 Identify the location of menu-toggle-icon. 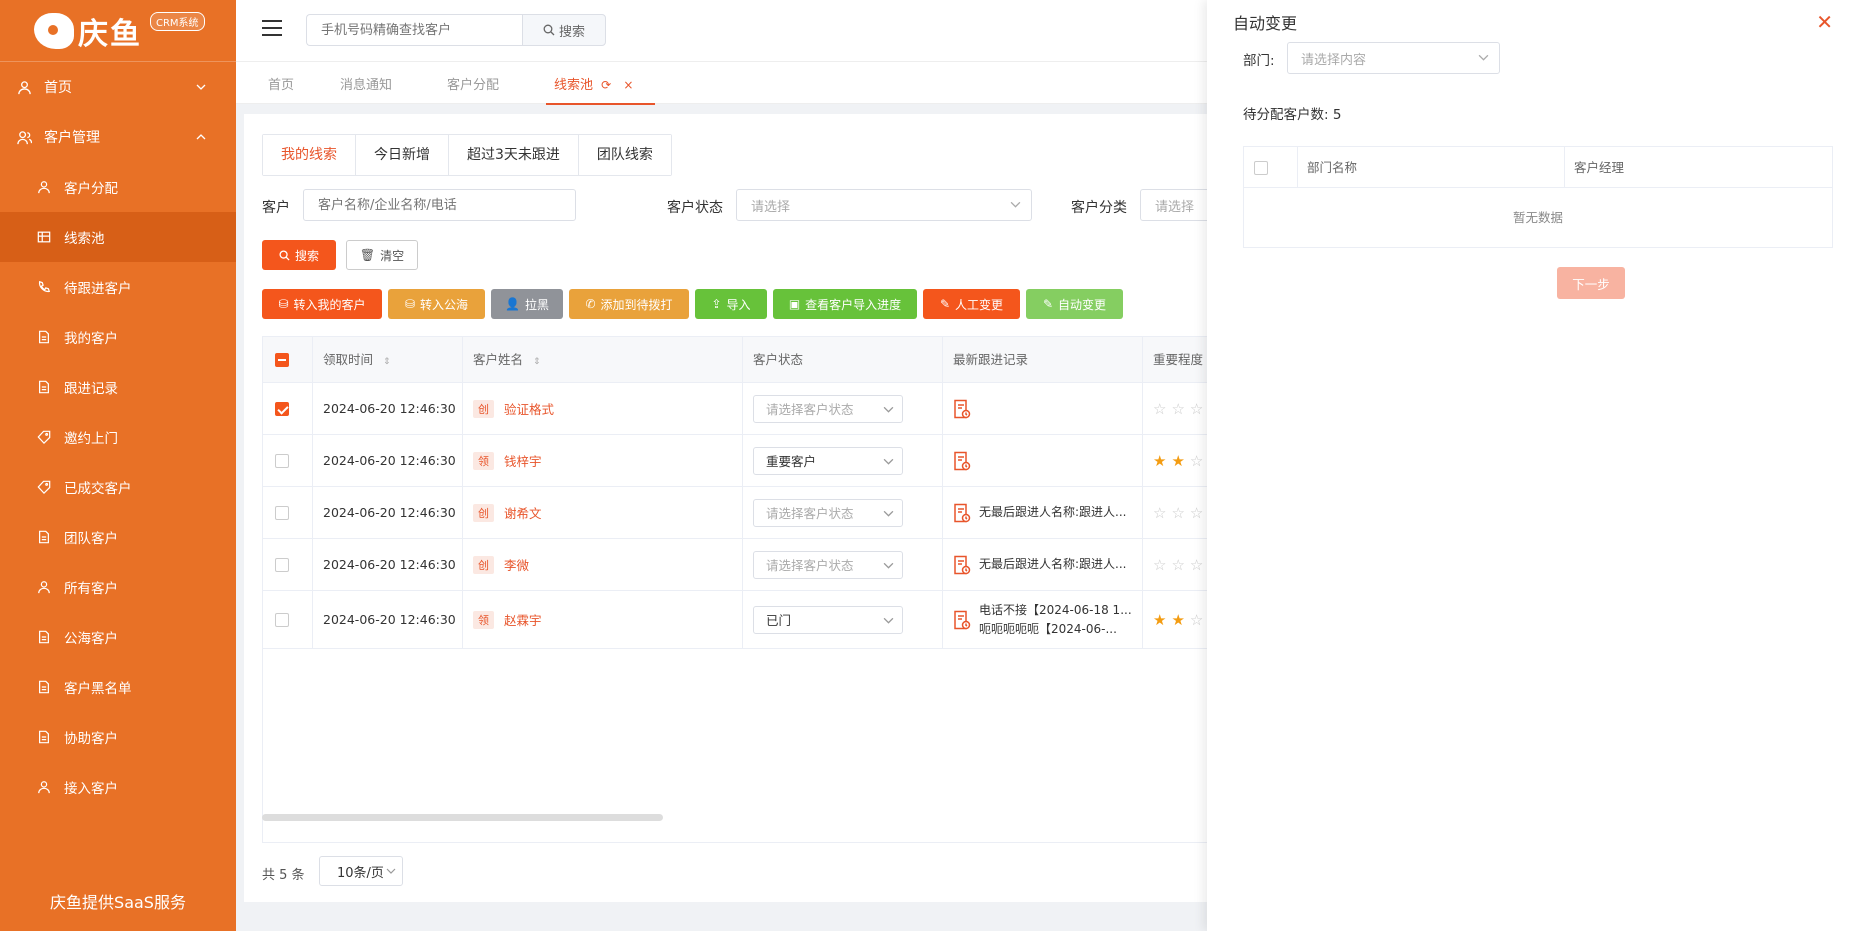
(272, 28).